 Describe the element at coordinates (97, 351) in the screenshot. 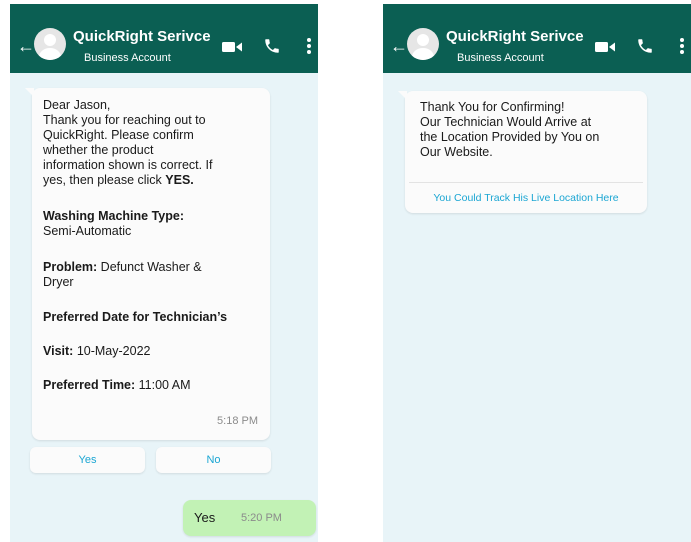

I see `preferred-date-line: Visit: 10-May-2022` at that location.